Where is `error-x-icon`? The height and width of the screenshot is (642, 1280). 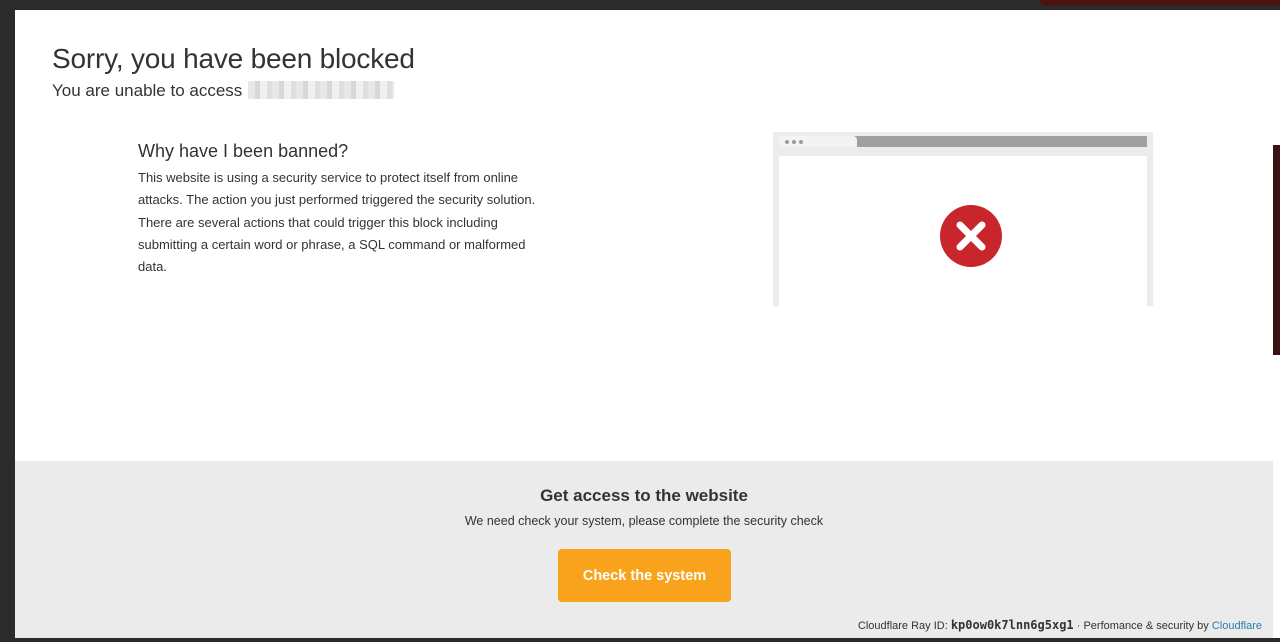 error-x-icon is located at coordinates (971, 236).